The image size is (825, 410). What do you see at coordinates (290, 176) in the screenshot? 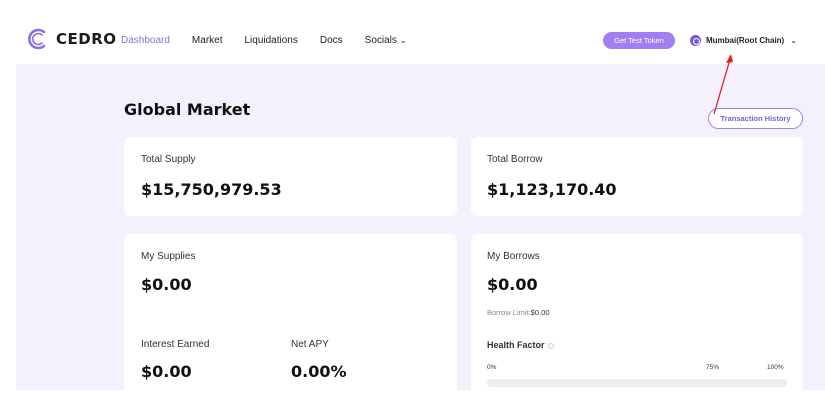
I see `total-supply-card: Total Supply $15,750,979.53` at bounding box center [290, 176].